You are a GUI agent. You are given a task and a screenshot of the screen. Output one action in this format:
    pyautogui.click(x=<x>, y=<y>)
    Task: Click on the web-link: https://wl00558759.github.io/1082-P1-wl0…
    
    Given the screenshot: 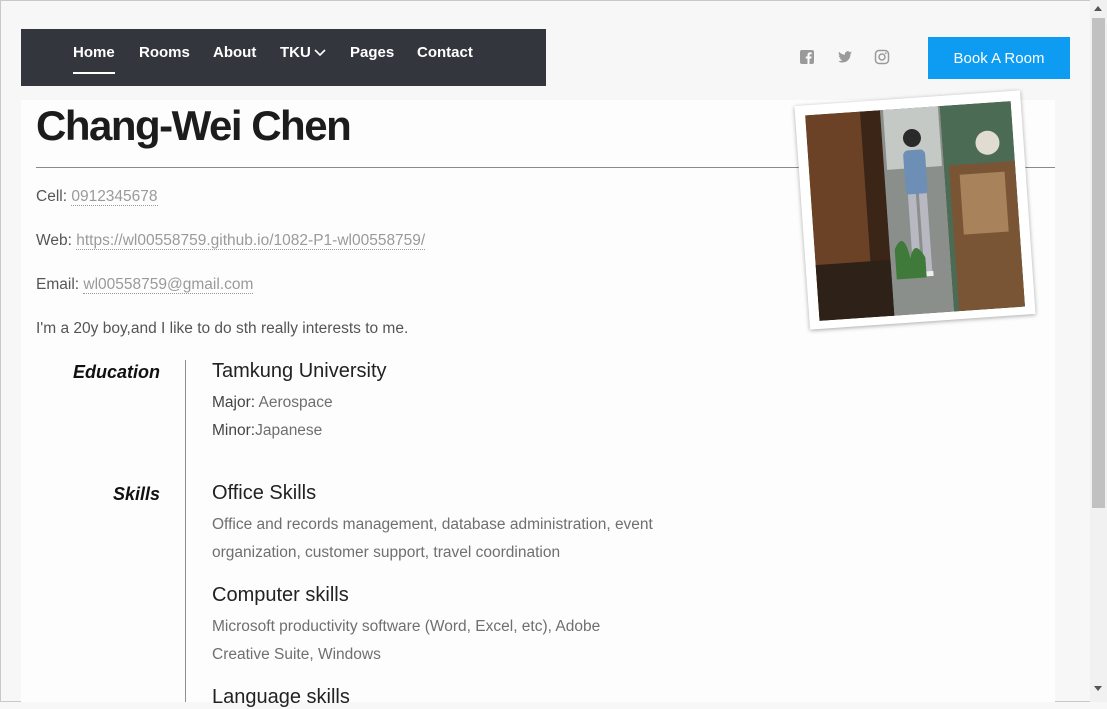 What is the action you would take?
    pyautogui.click(x=251, y=241)
    